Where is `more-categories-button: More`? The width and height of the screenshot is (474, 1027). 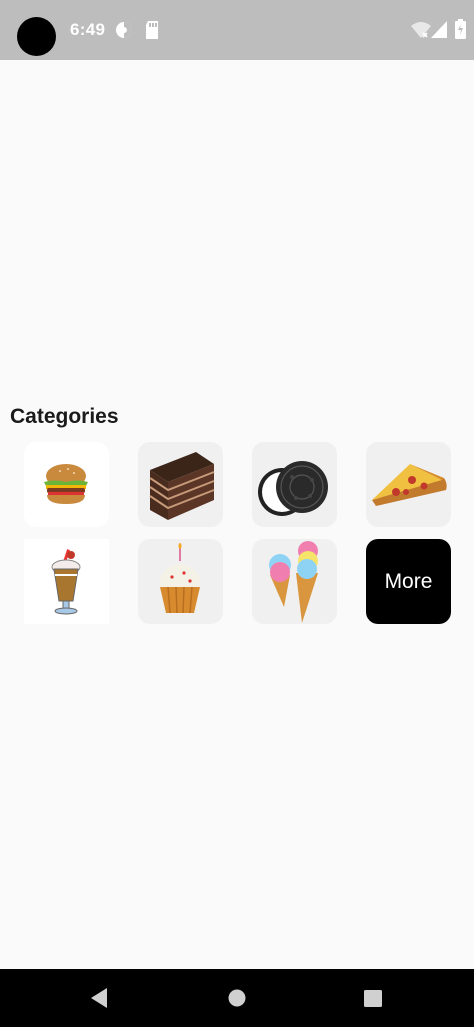
more-categories-button: More is located at coordinates (408, 581).